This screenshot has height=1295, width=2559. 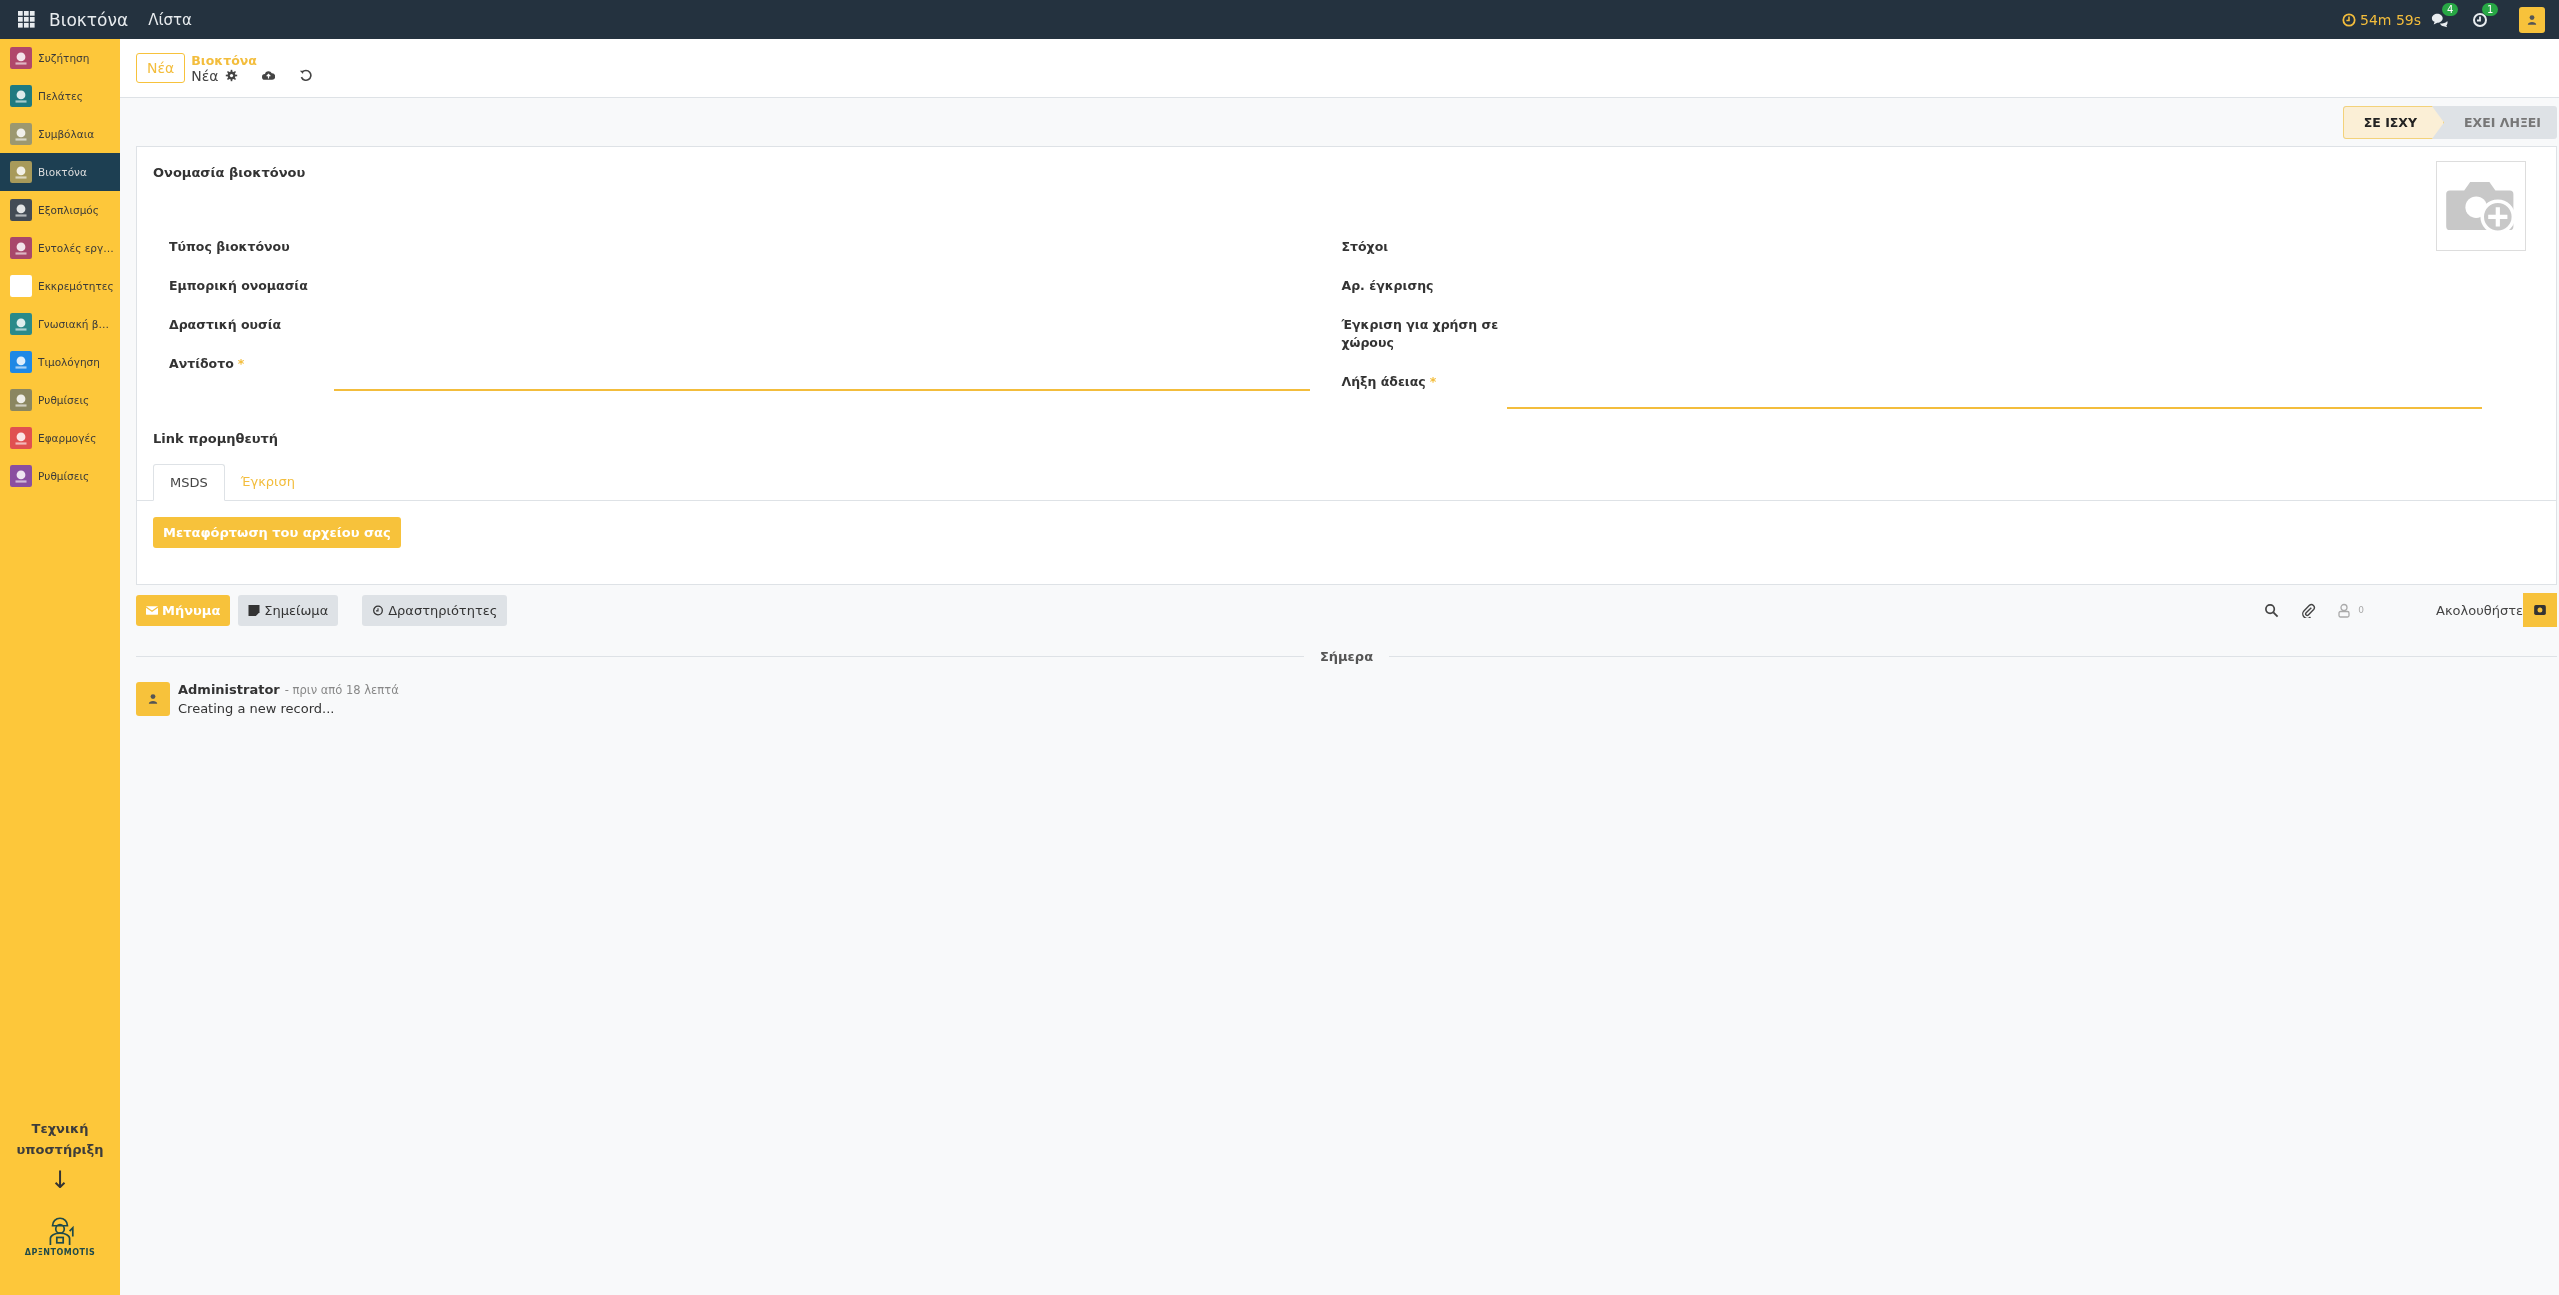 I want to click on count-badge: 4, so click(x=2450, y=9).